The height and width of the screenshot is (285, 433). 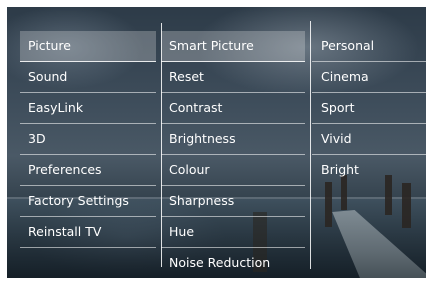 I want to click on menu-item-preferences: Preferences, so click(x=88, y=170).